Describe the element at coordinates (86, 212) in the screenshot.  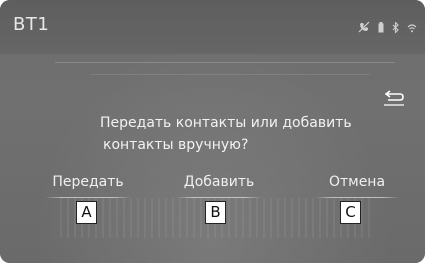
I see `callout-a: A` at that location.